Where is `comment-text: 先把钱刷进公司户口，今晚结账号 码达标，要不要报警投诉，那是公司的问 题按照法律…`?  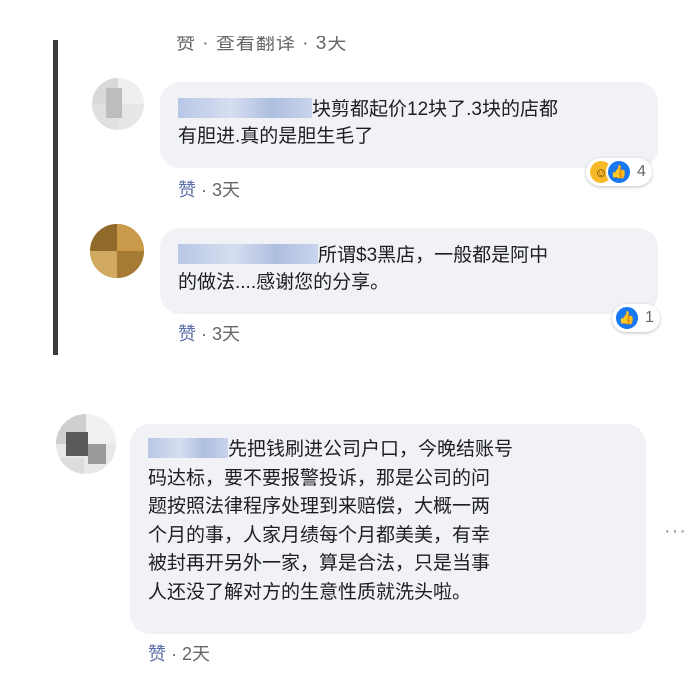 comment-text: 先把钱刷进公司户口，今晚结账号 码达标，要不要报警投诉，那是公司的问 题按照法律… is located at coordinates (330, 521).